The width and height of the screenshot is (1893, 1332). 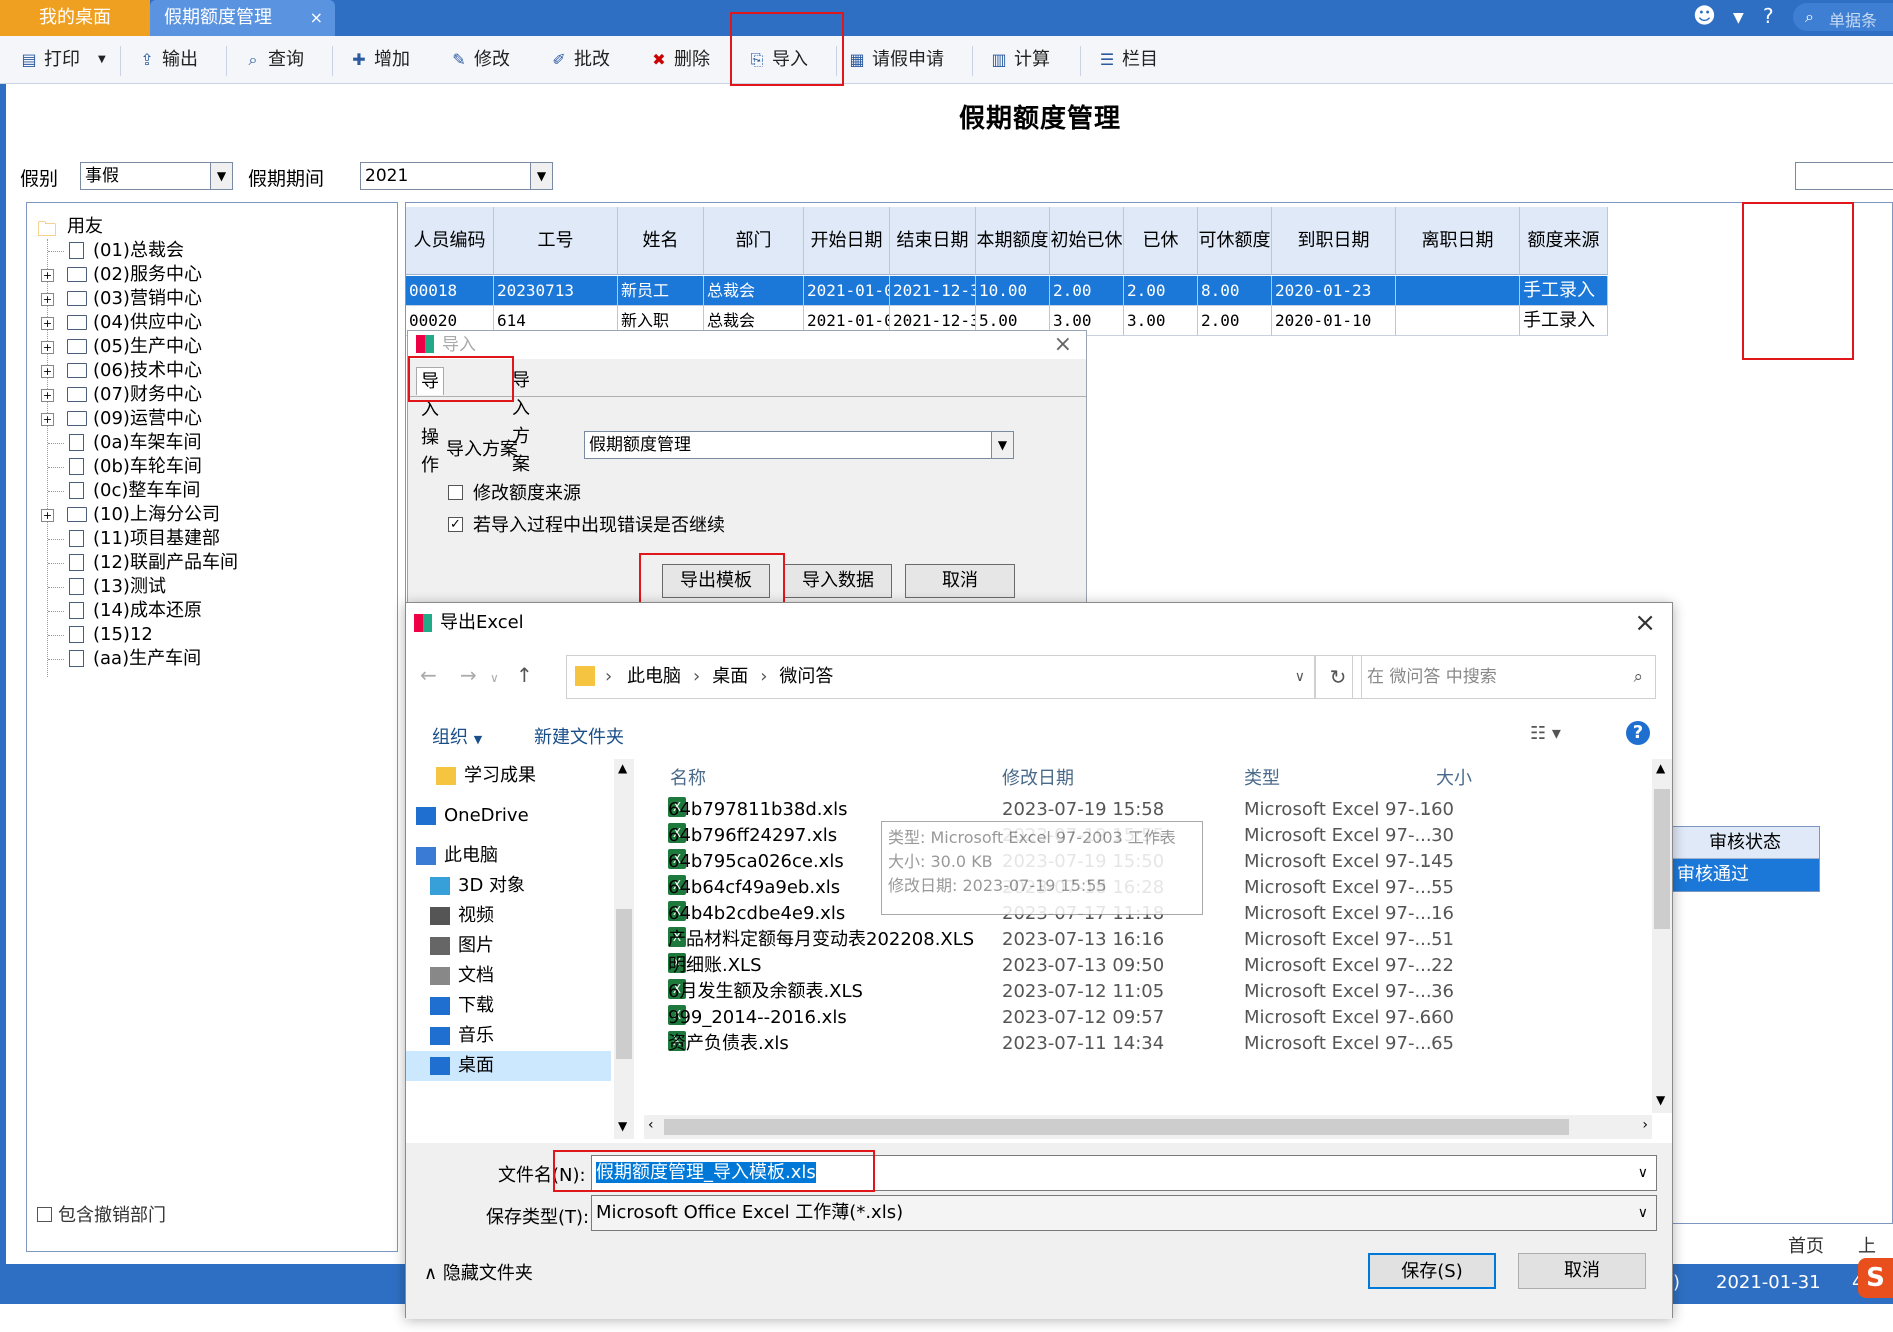 What do you see at coordinates (1124, 1173) in the screenshot?
I see `filename-field: 假期额度管理_导入模板.xls ∨` at bounding box center [1124, 1173].